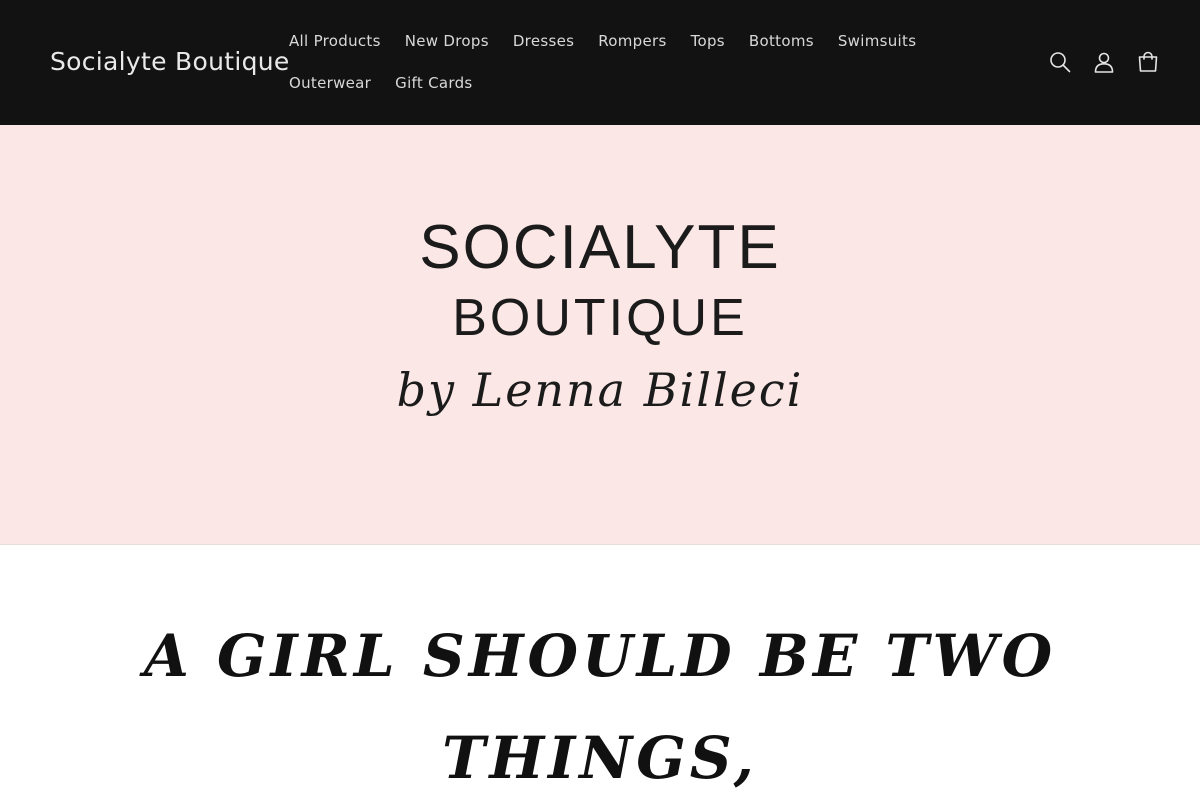 The image size is (1200, 809). Describe the element at coordinates (433, 83) in the screenshot. I see `nav-gift-cards: Gift Cards` at that location.